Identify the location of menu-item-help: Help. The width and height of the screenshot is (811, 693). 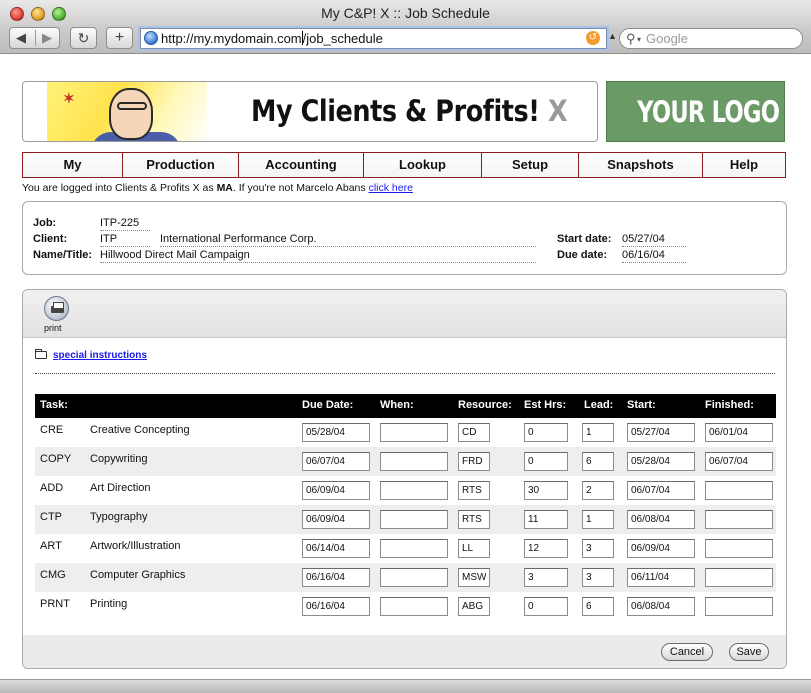
(744, 165).